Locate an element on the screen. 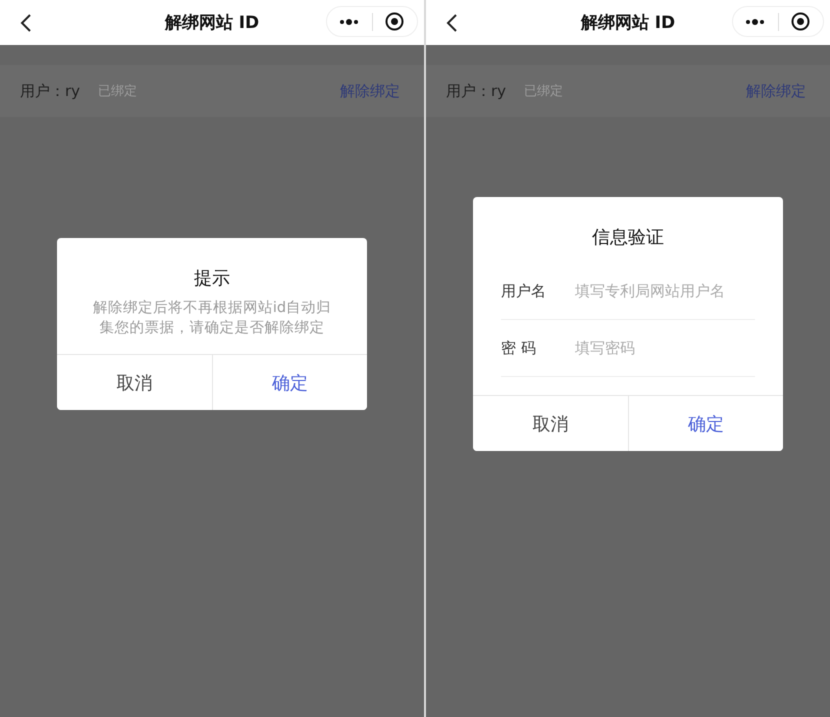 This screenshot has width=830, height=717. dialog-message: 解除绑定后将不再根据网站id自动归集您的票据，请确定是否解除绑定 is located at coordinates (212, 318).